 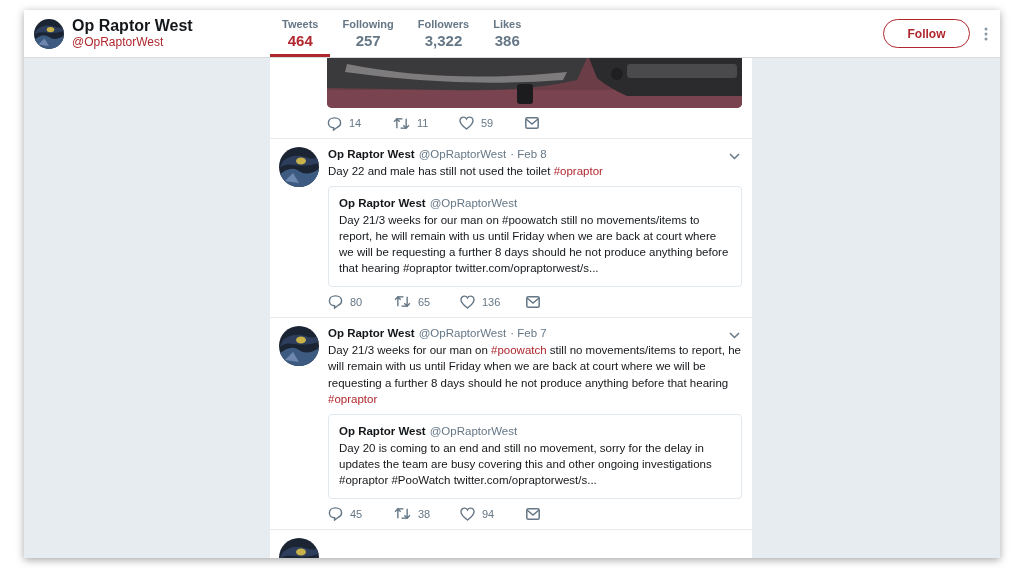 What do you see at coordinates (528, 332) in the screenshot?
I see `tweet-date: · Feb 7` at bounding box center [528, 332].